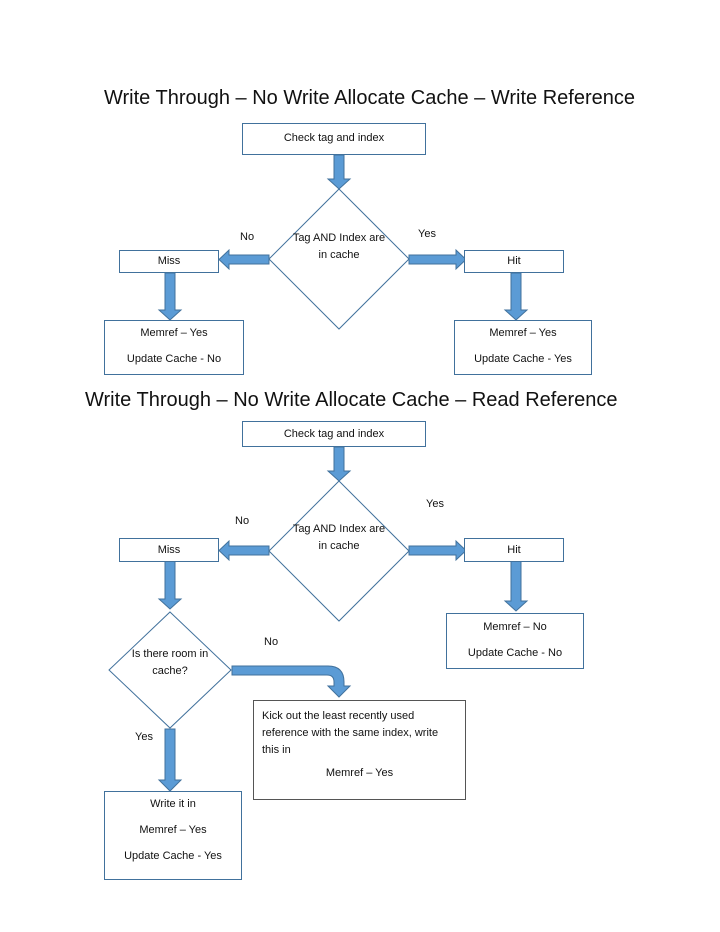  I want to click on room-decision-text: Is there room in cache?, so click(170, 663).